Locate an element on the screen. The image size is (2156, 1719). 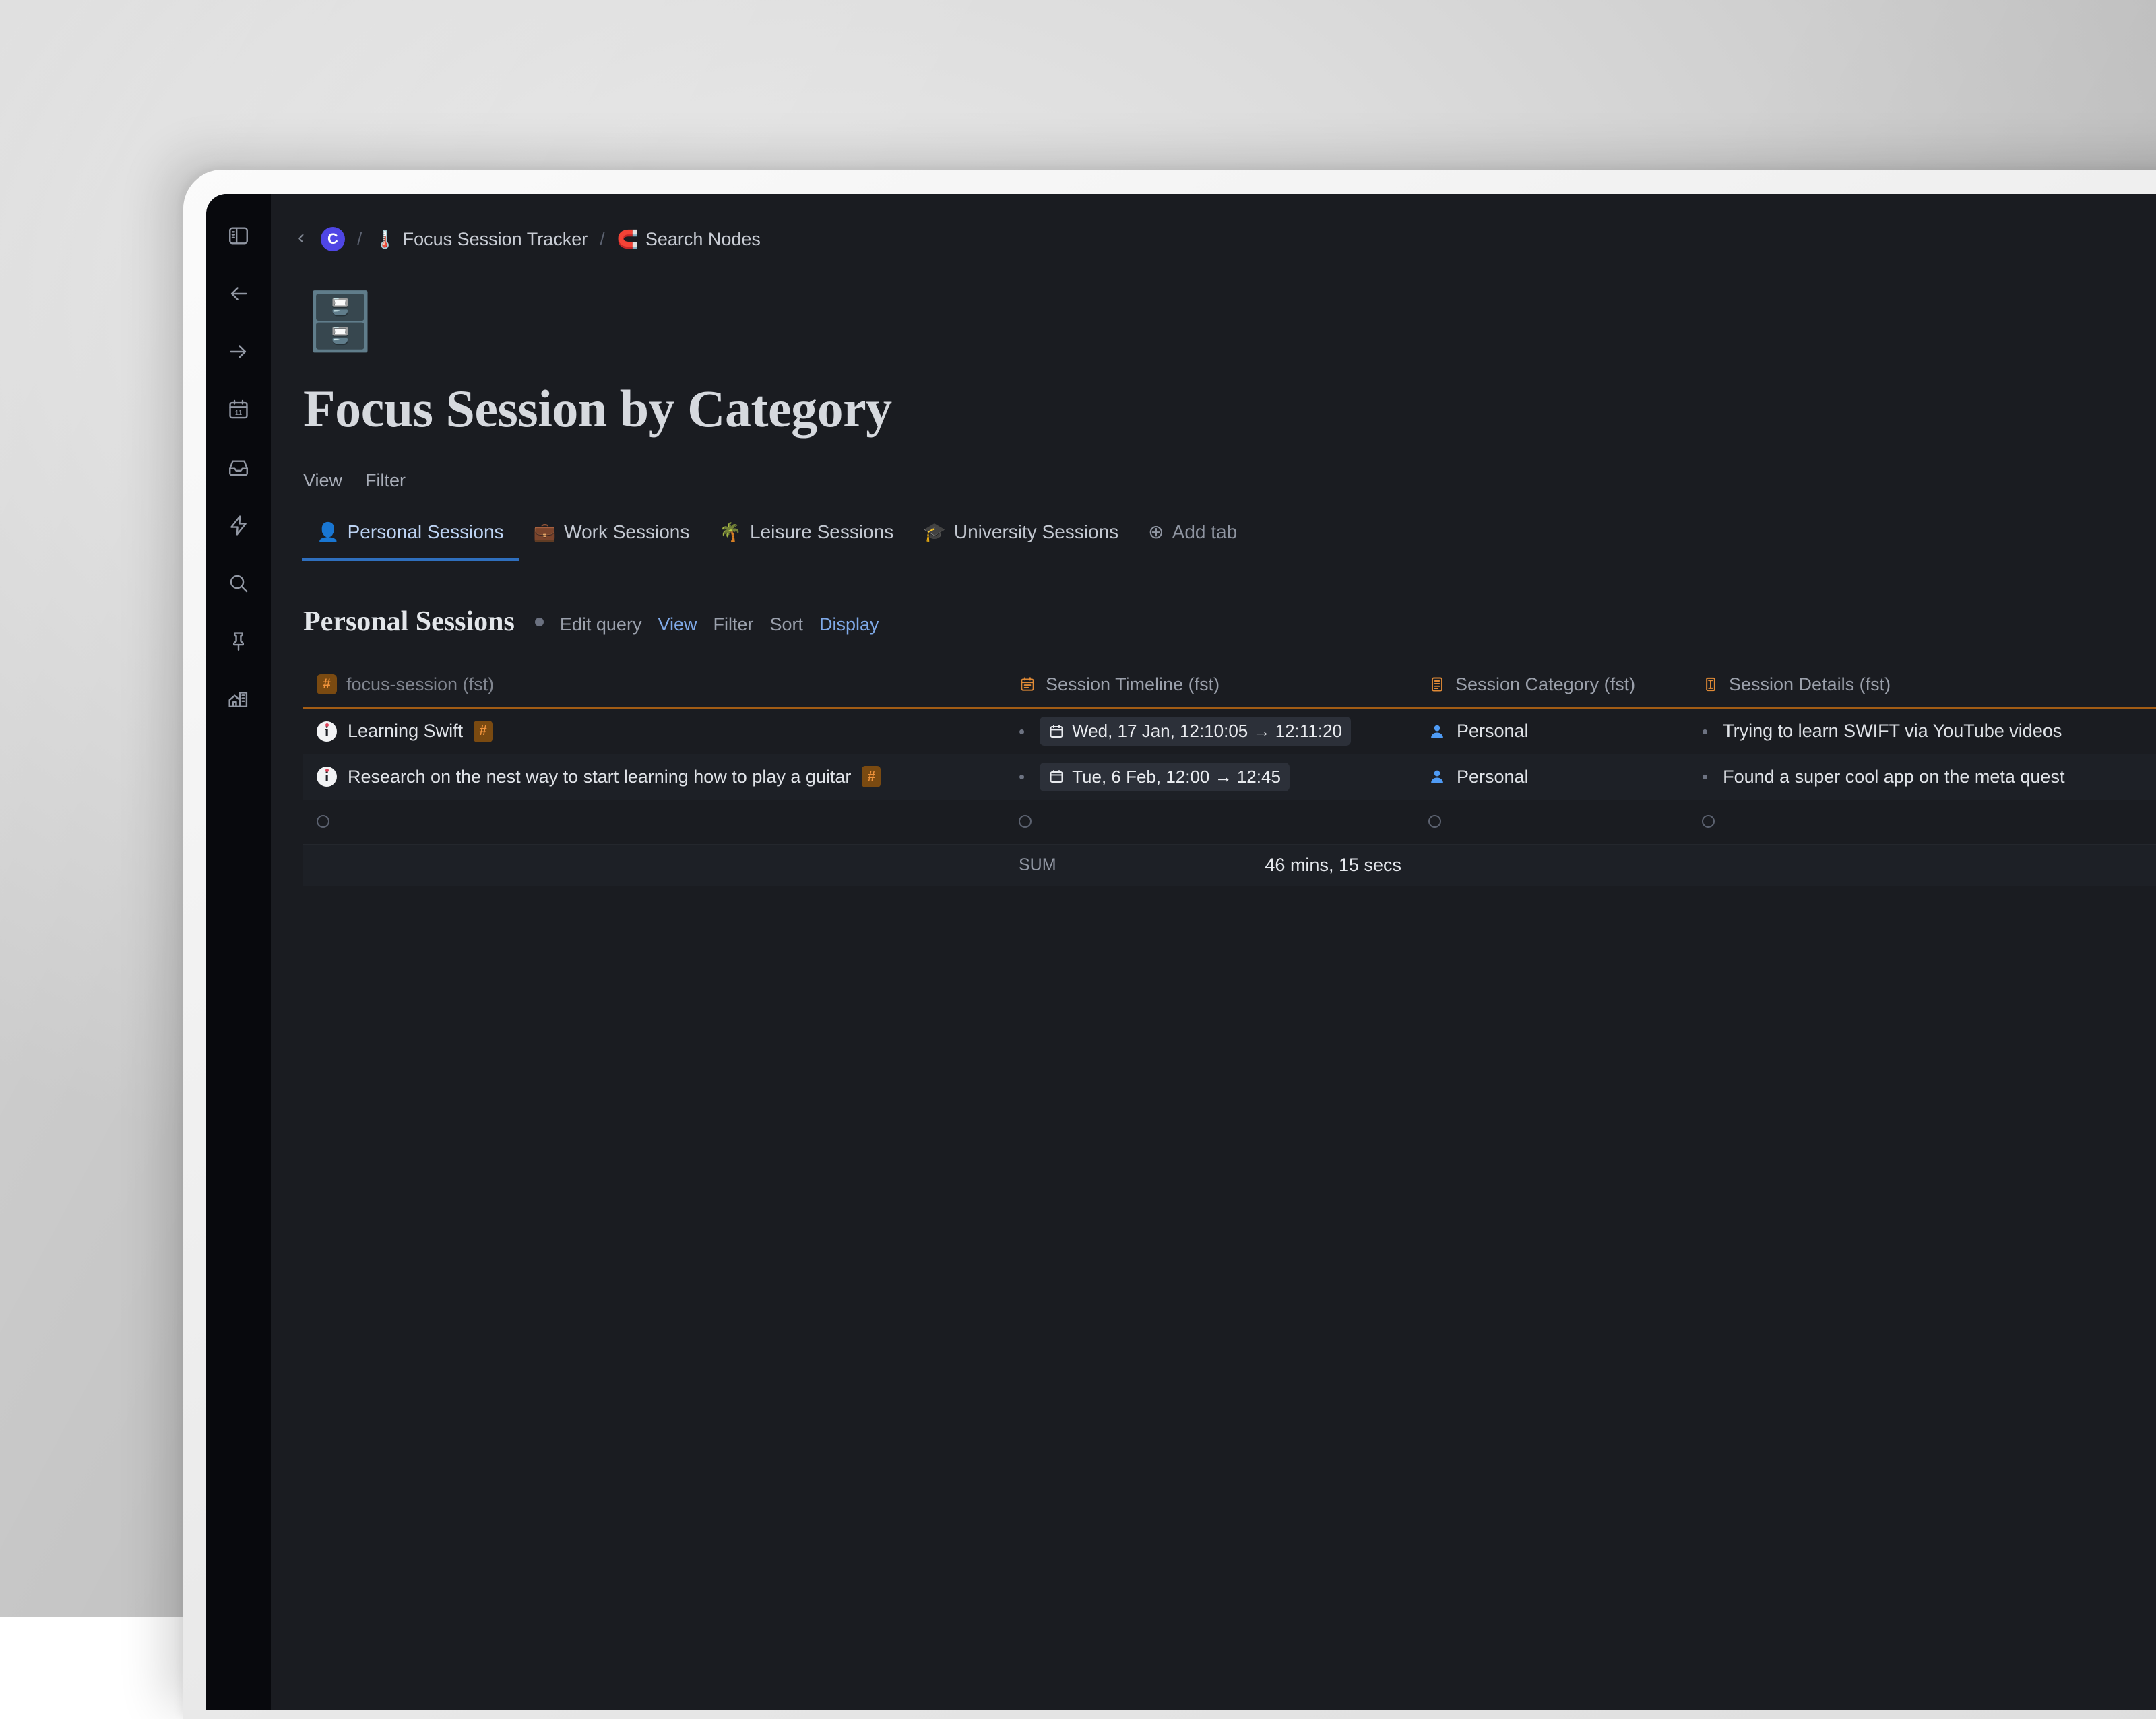
cell-new-details is located at coordinates (1922, 822).